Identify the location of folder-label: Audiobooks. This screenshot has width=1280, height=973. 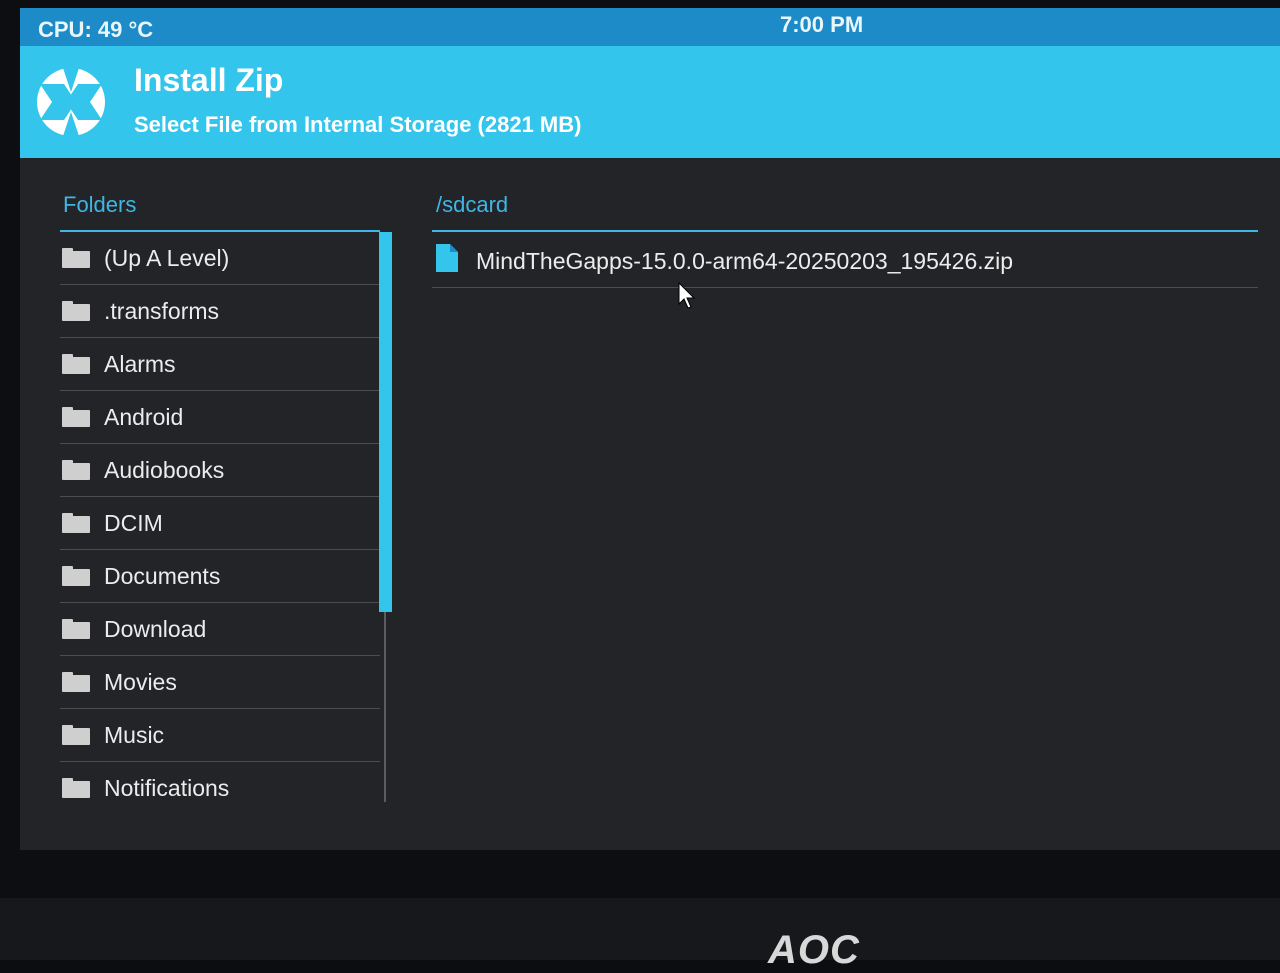
(164, 470).